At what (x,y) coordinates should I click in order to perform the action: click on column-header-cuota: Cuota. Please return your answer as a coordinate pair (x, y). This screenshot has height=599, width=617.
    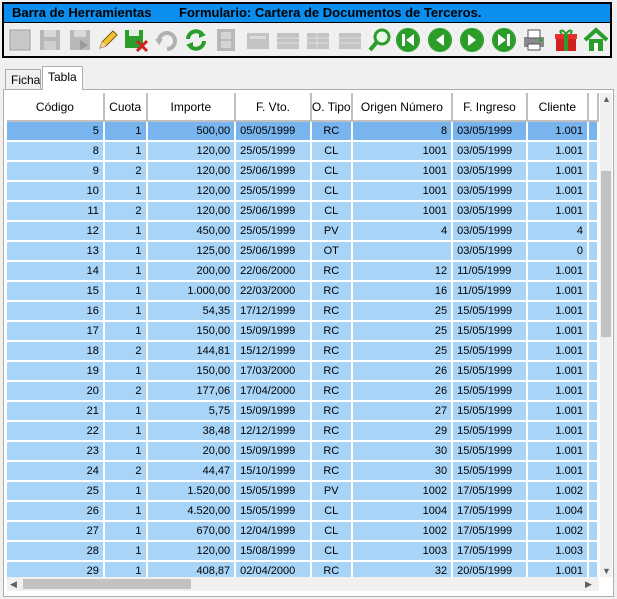
    Looking at the image, I should click on (126, 107).